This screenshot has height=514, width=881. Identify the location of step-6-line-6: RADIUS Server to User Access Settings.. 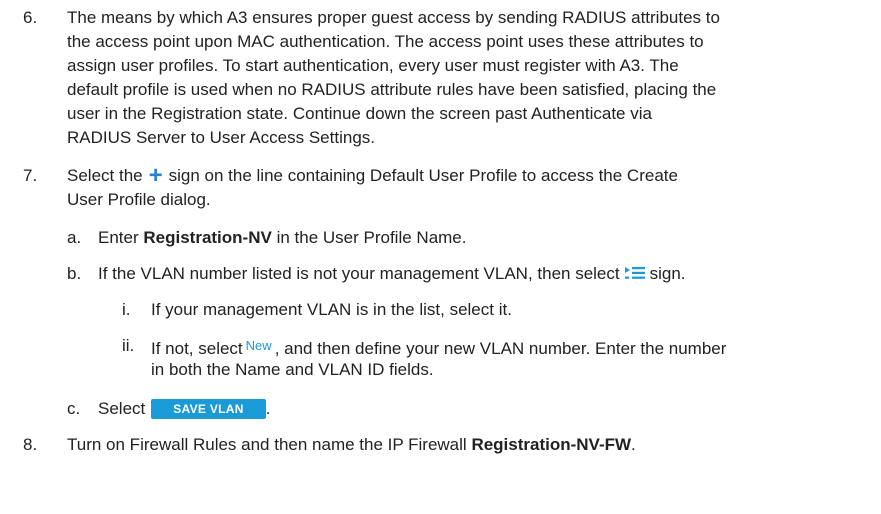
(221, 137).